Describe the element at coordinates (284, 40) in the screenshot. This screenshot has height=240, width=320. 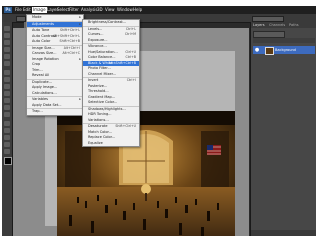
I see `lock-options` at that location.